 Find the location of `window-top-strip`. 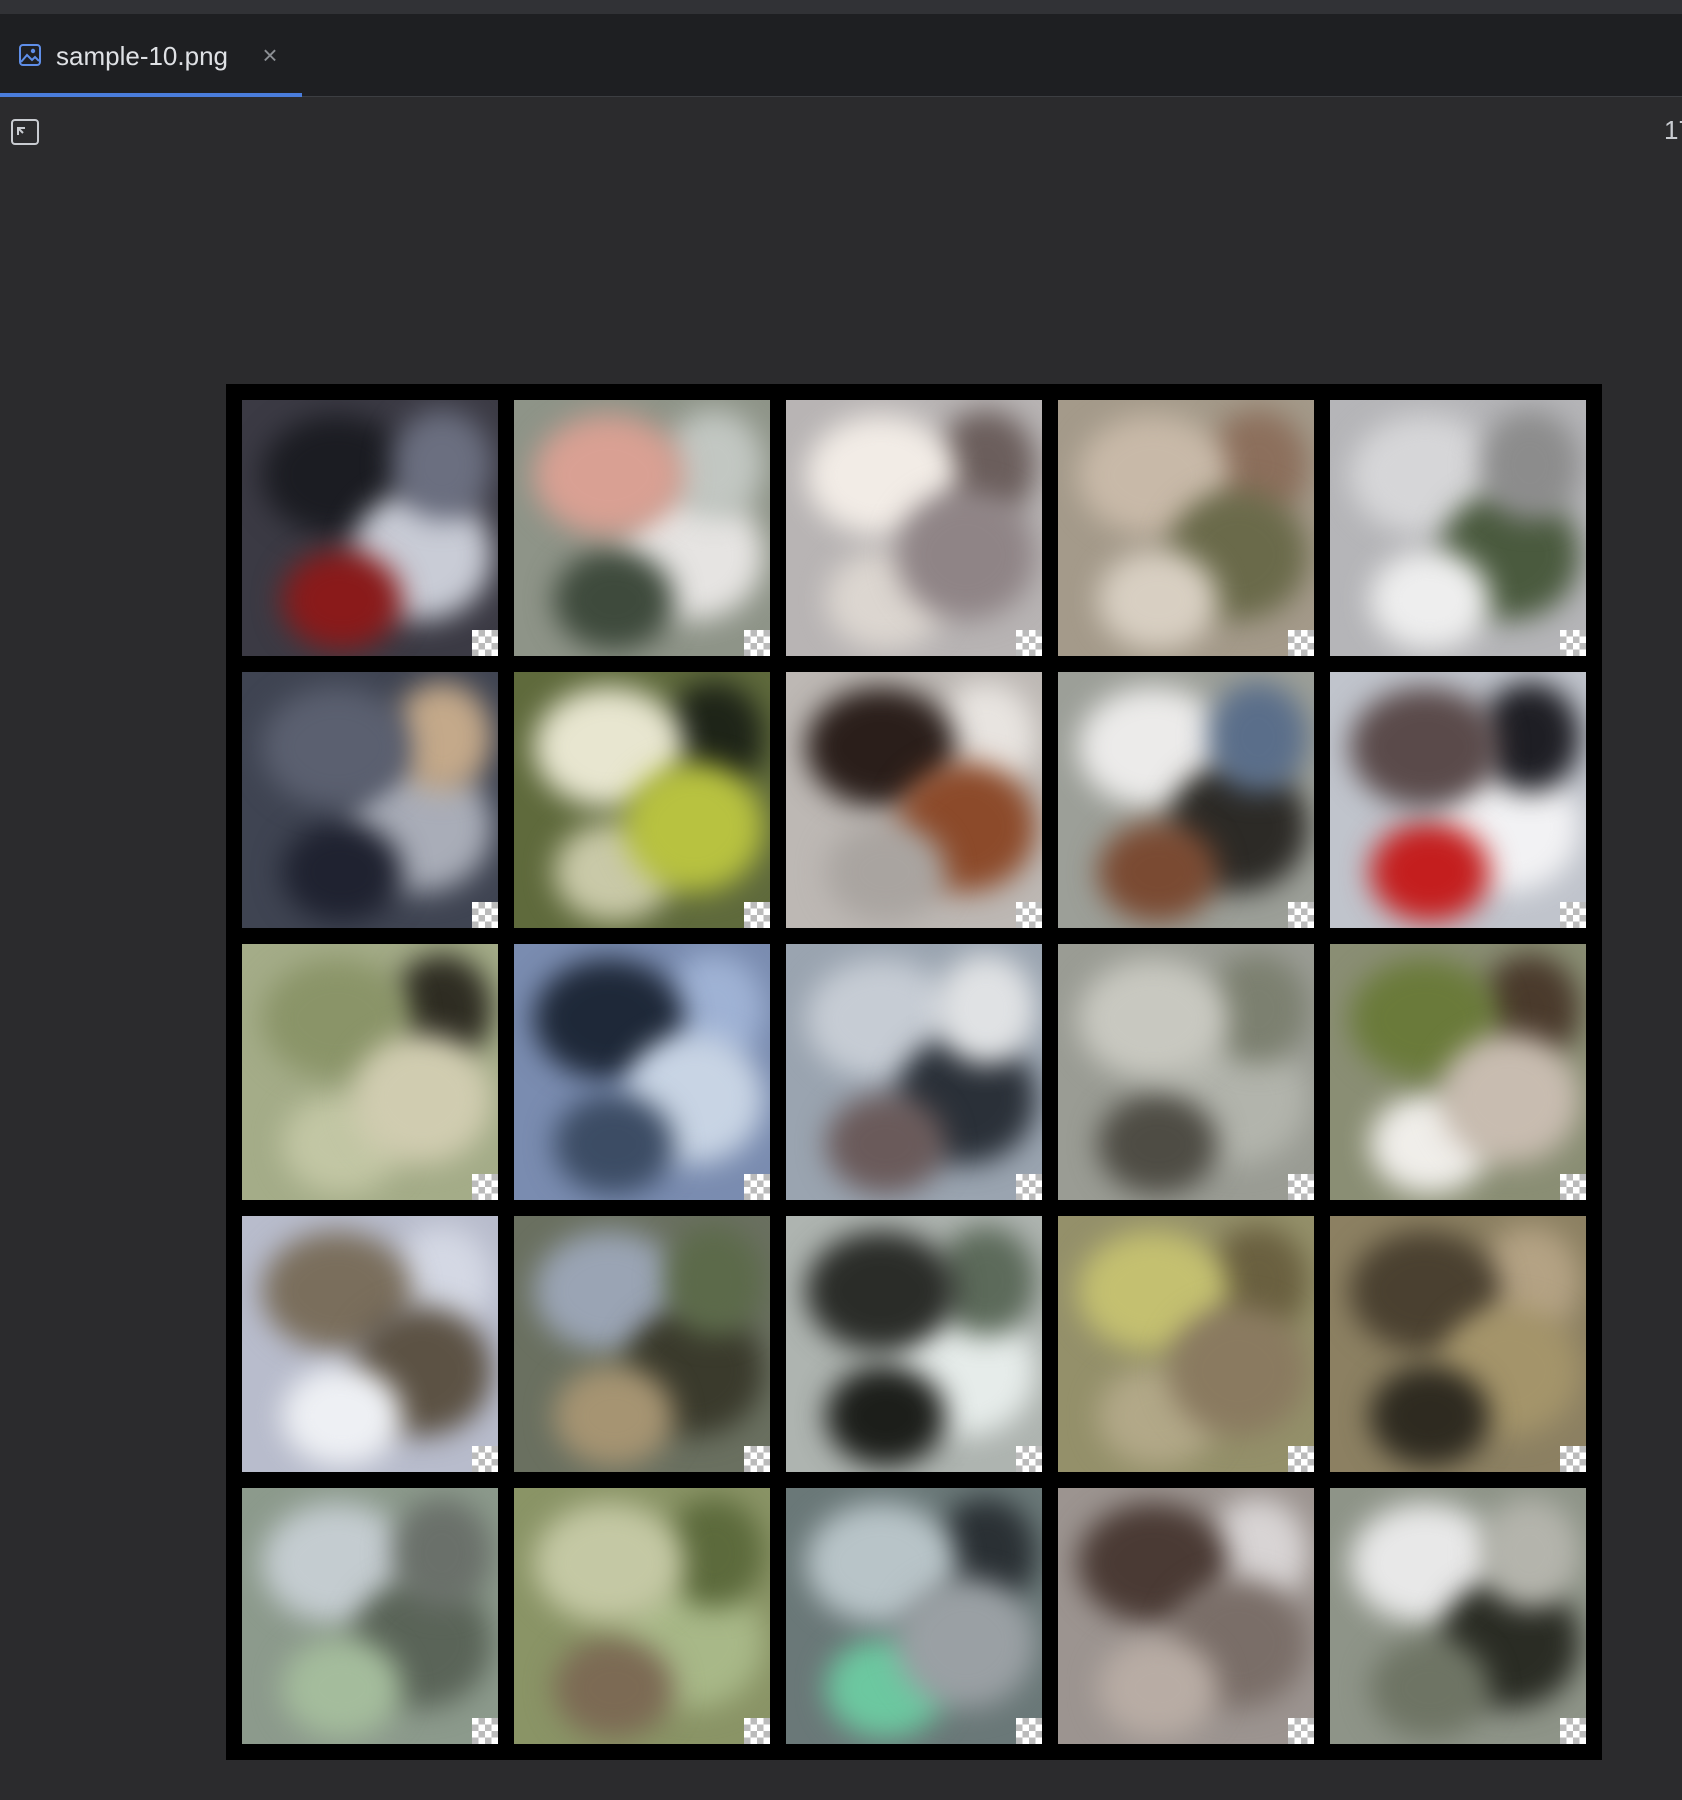

window-top-strip is located at coordinates (841, 7).